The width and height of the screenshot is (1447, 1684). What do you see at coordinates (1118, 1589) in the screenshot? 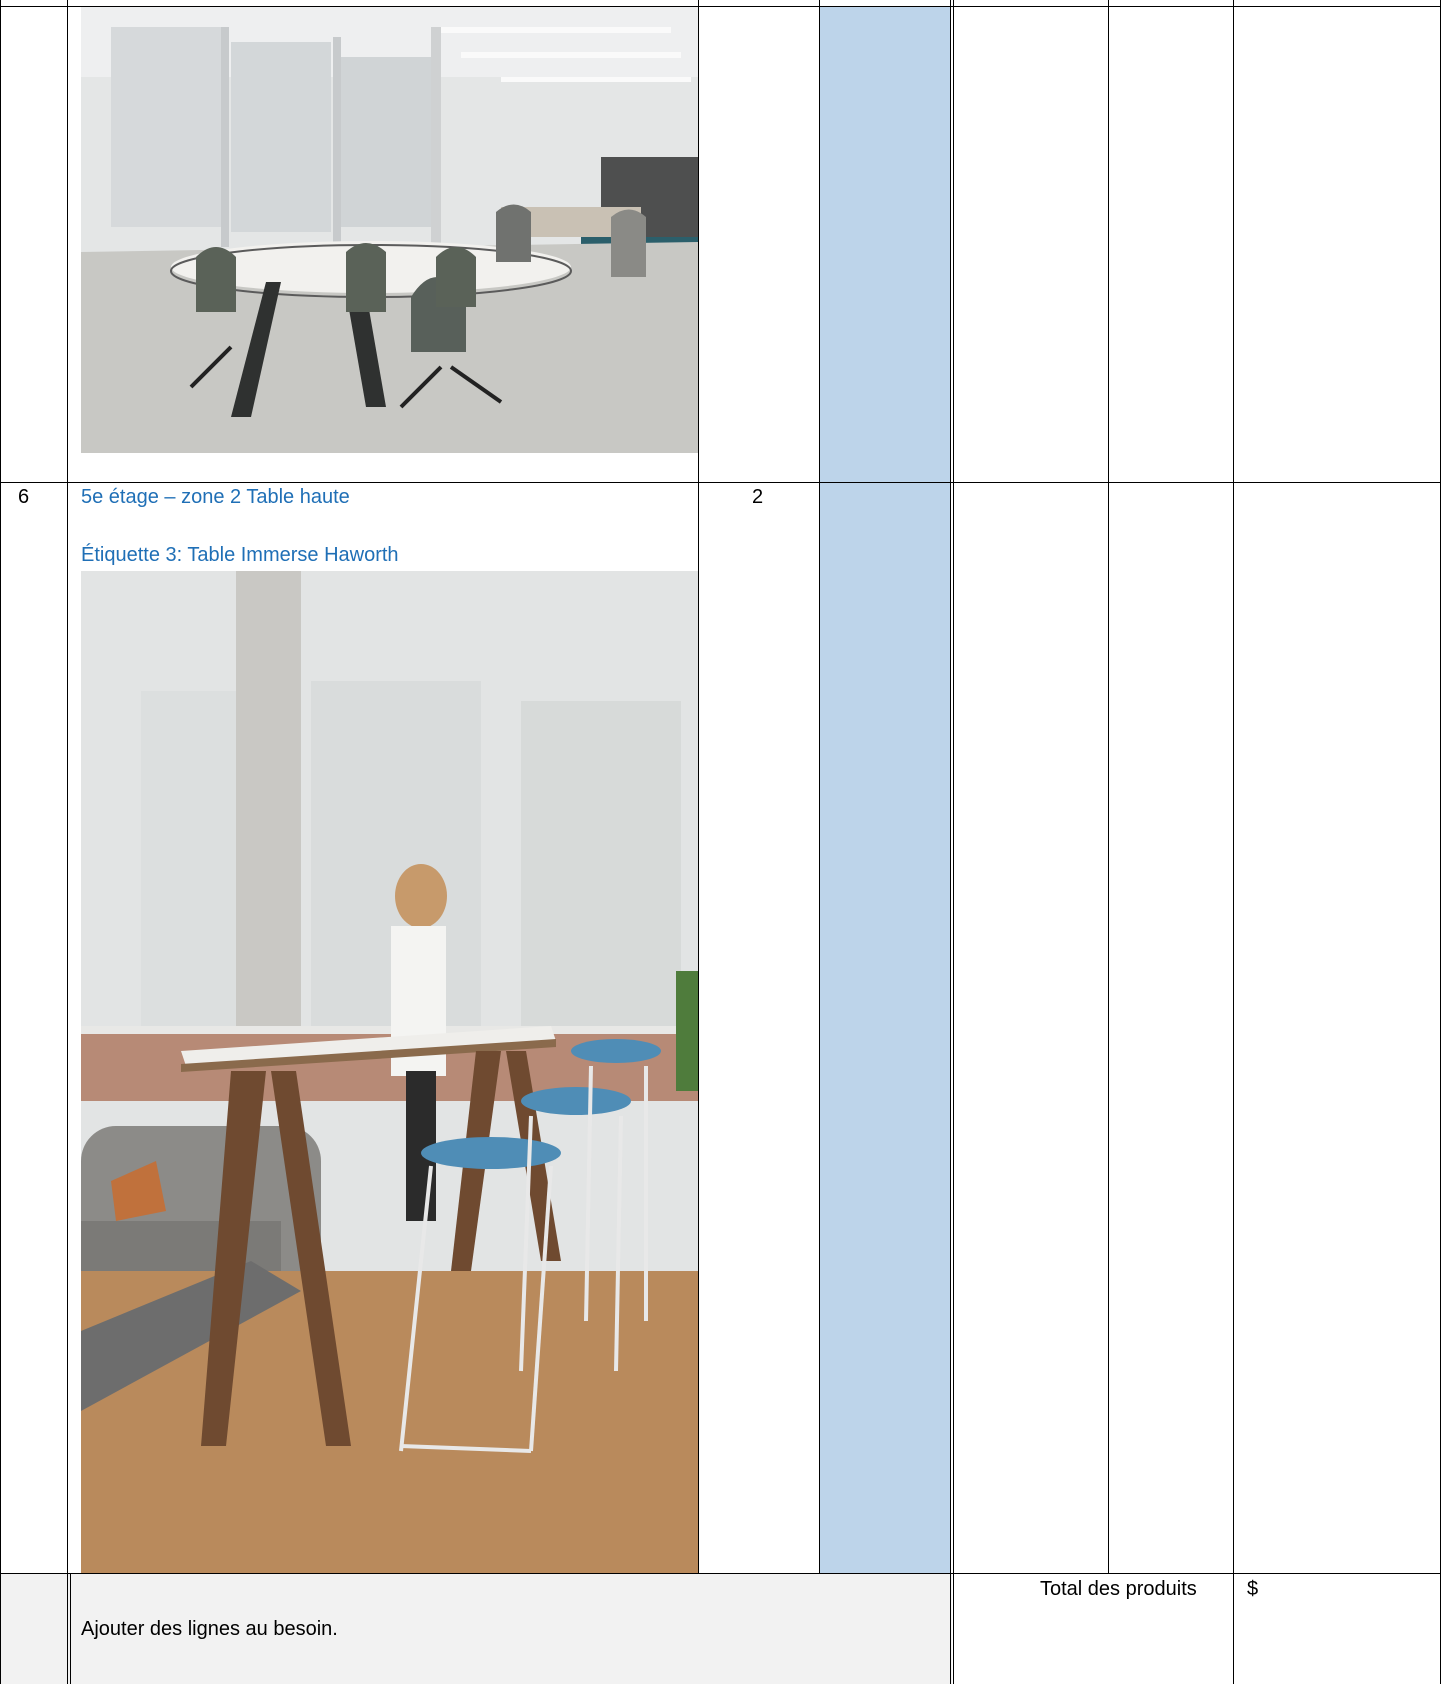
I see `total-label: Total des produits` at bounding box center [1118, 1589].